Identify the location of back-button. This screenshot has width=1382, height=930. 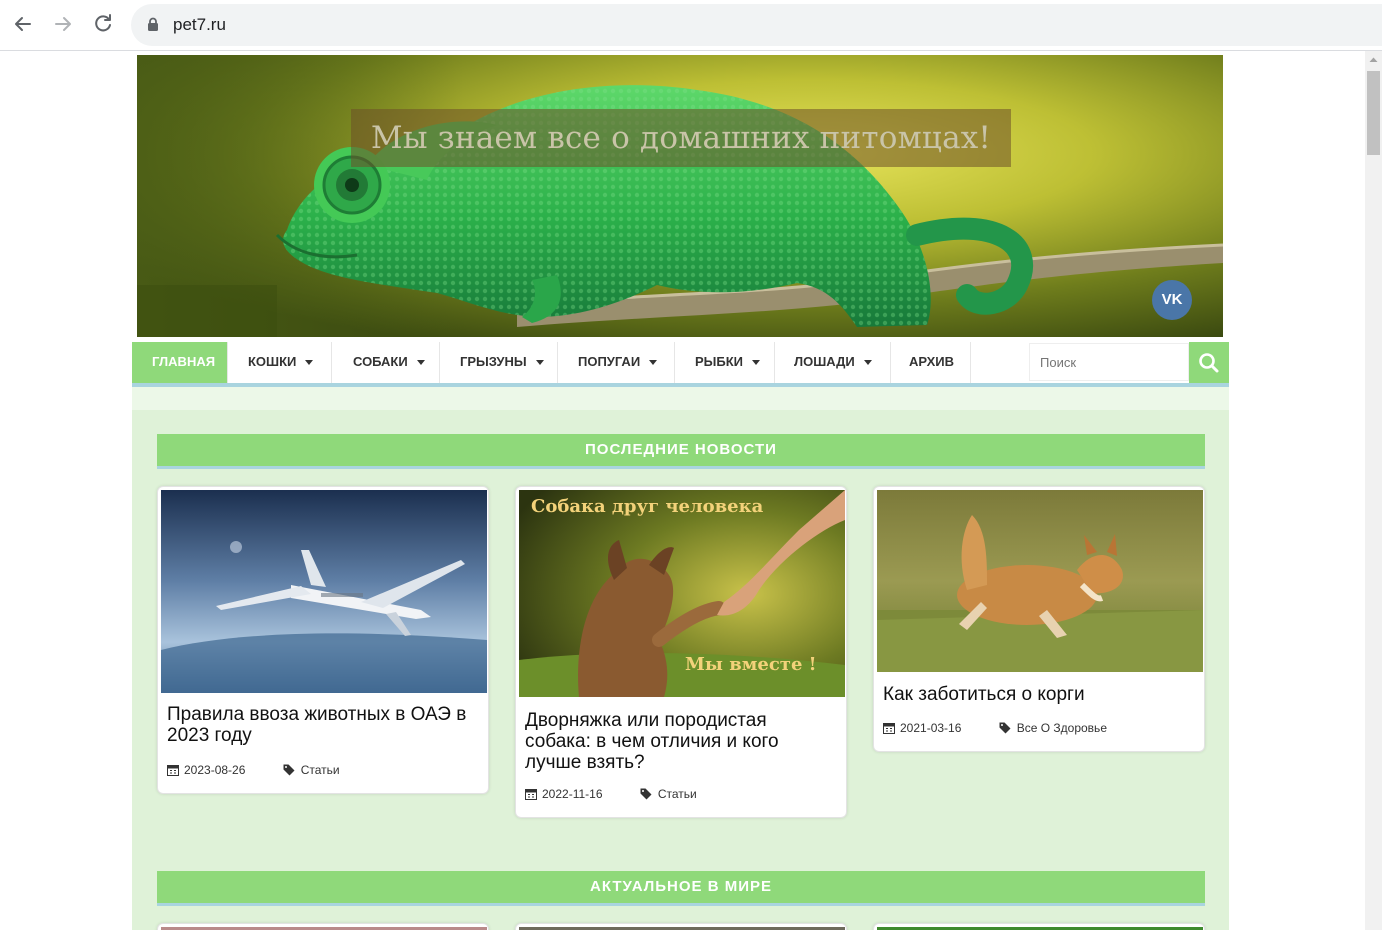
(23, 24).